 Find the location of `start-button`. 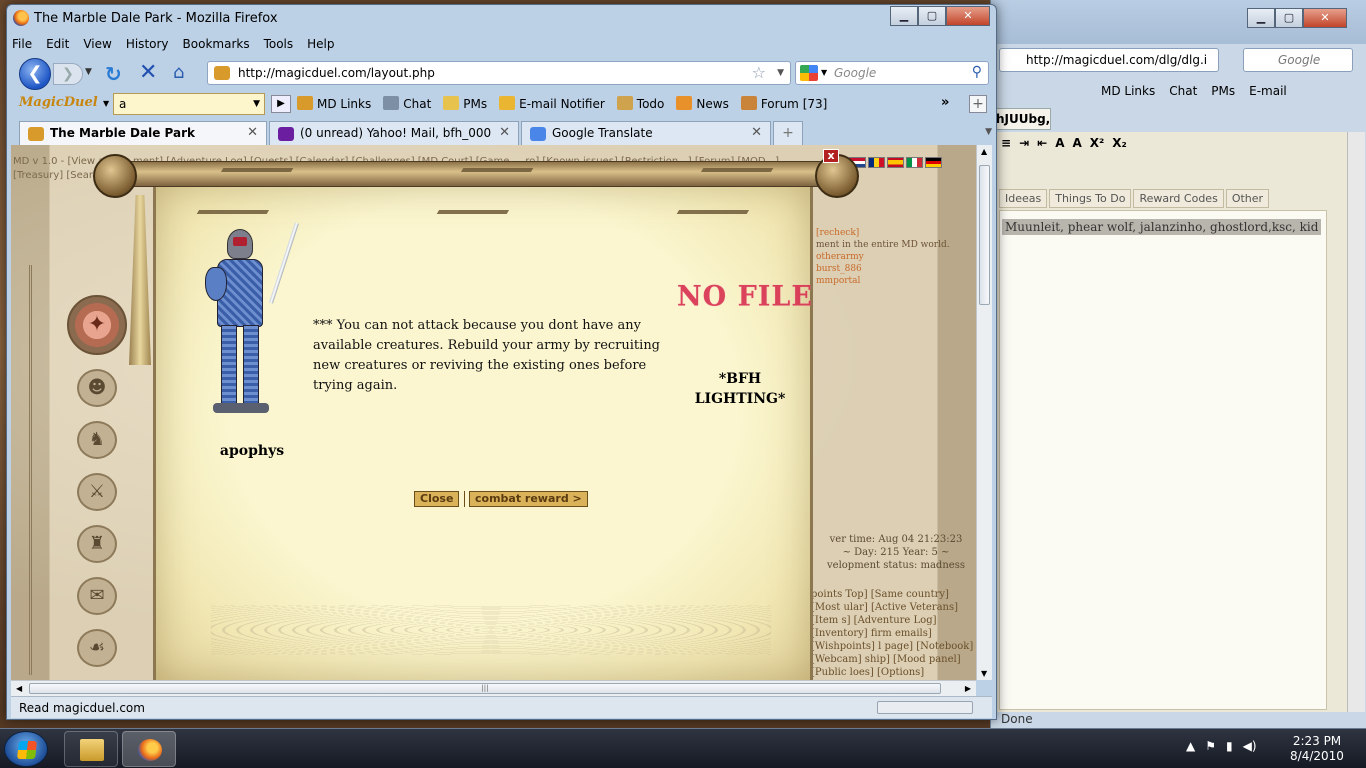

start-button is located at coordinates (26, 749).